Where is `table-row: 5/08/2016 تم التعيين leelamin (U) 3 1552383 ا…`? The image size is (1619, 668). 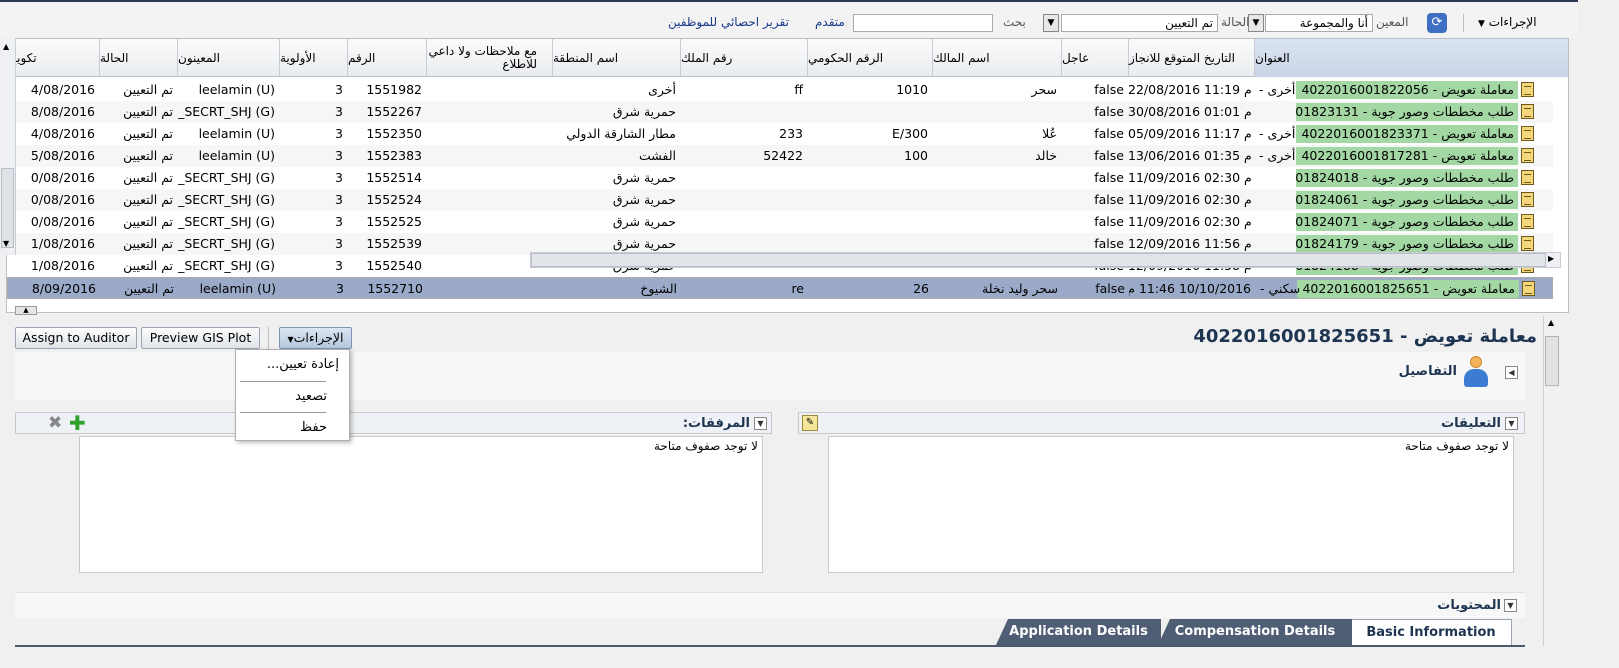
table-row: 5/08/2016 تم التعيين leelamin (U) 3 1552383 ا… is located at coordinates (780, 156).